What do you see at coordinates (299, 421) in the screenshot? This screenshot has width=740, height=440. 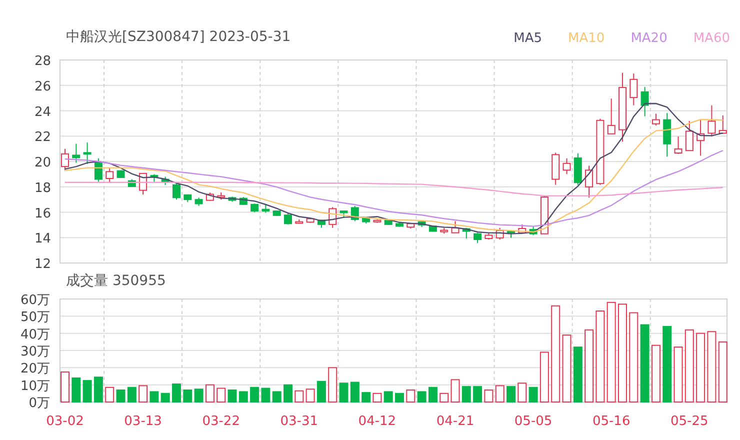 I see `axis-label: 03-31` at bounding box center [299, 421].